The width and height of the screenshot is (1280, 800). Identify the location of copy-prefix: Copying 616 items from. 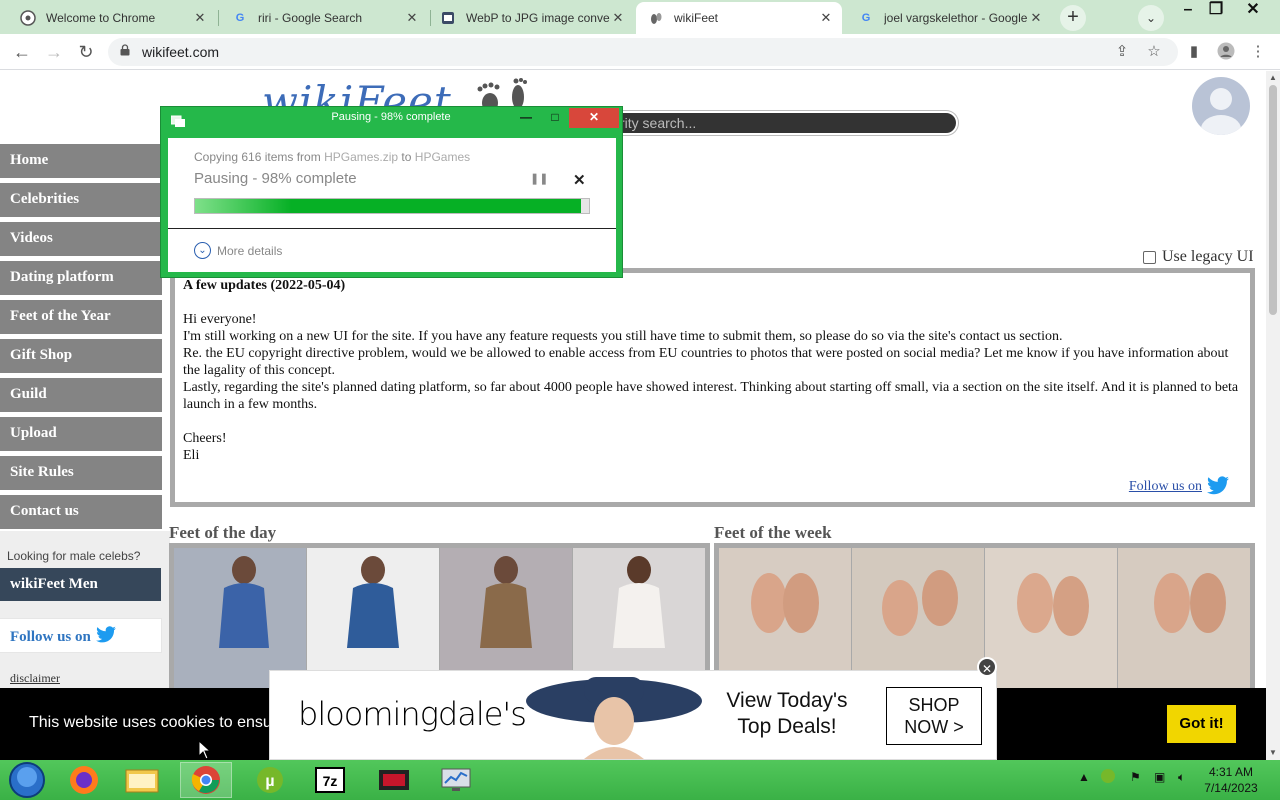
(259, 157).